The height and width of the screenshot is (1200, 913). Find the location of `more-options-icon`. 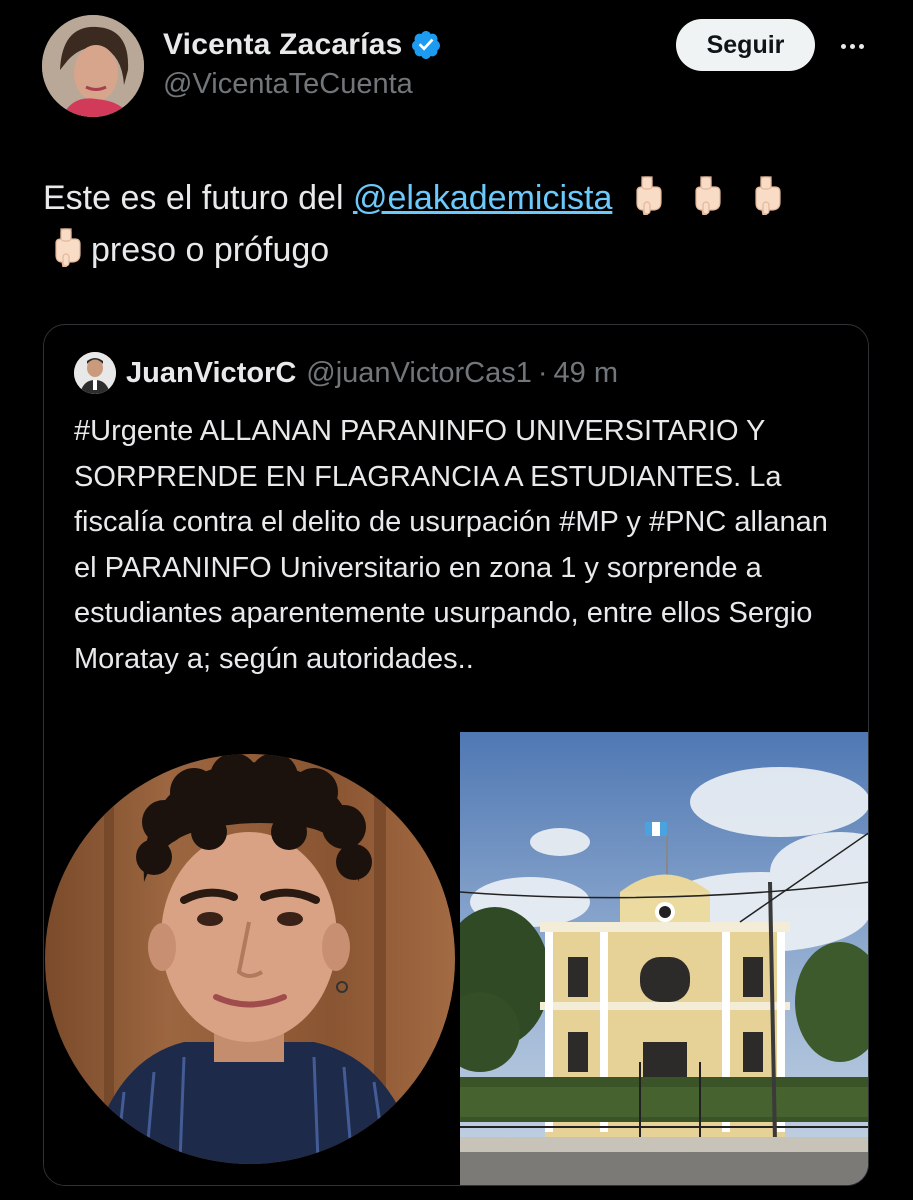

more-options-icon is located at coordinates (852, 46).